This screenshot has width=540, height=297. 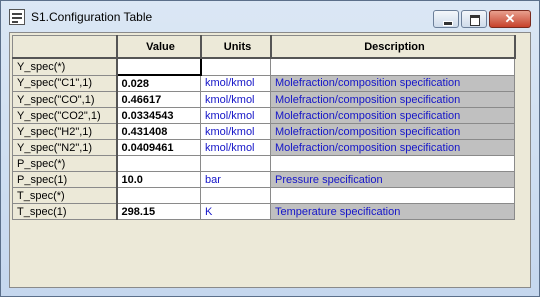 What do you see at coordinates (158, 83) in the screenshot?
I see `value-cell: 0.028` at bounding box center [158, 83].